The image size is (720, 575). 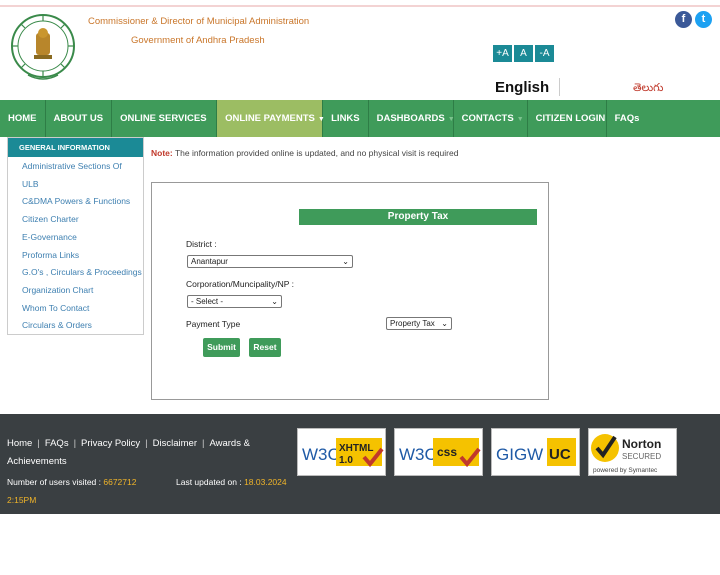 I want to click on norton-secured-badge: Norton SECURED powered by Symantec, so click(x=632, y=452).